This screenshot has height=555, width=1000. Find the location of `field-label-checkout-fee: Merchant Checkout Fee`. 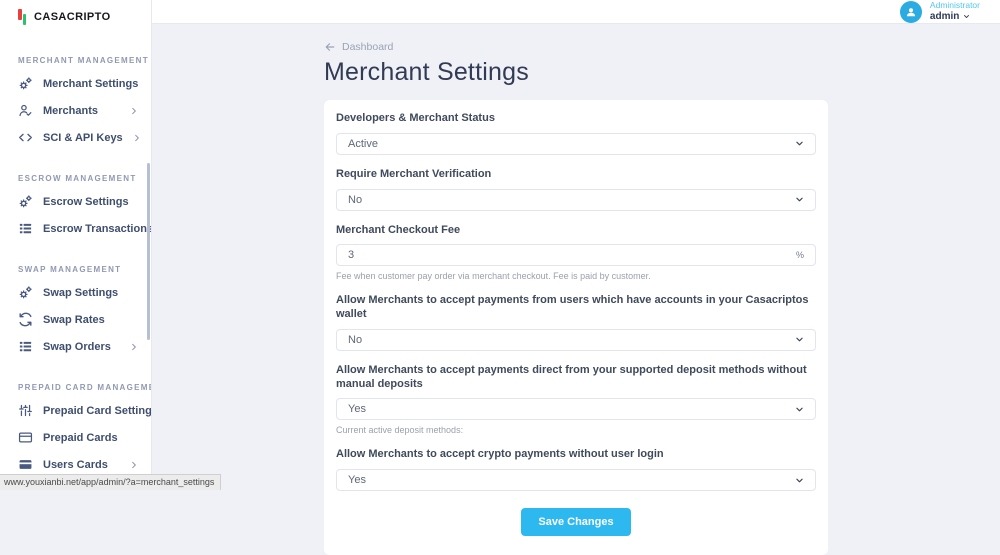

field-label-checkout-fee: Merchant Checkout Fee is located at coordinates (398, 229).